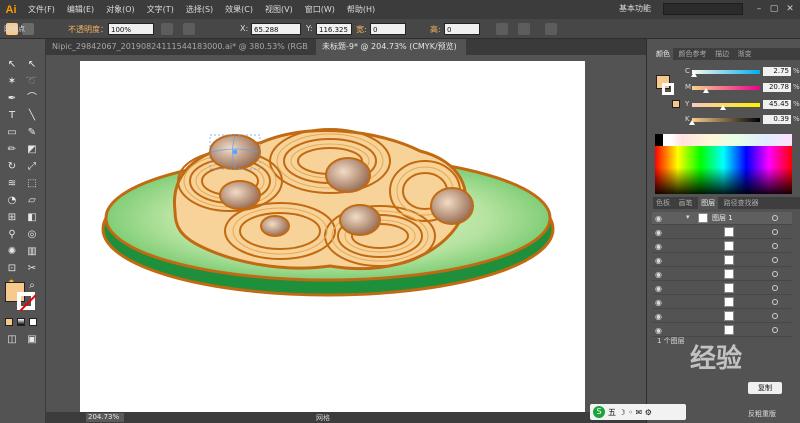 The width and height of the screenshot is (800, 423). Describe the element at coordinates (722, 54) in the screenshot. I see `tab-stroke: 描边` at that location.